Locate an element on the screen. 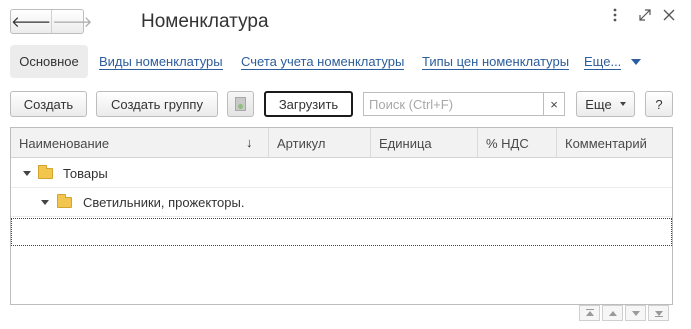 Image resolution: width=691 pixels, height=329 pixels. column-header-name: Наименование is located at coordinates (140, 143).